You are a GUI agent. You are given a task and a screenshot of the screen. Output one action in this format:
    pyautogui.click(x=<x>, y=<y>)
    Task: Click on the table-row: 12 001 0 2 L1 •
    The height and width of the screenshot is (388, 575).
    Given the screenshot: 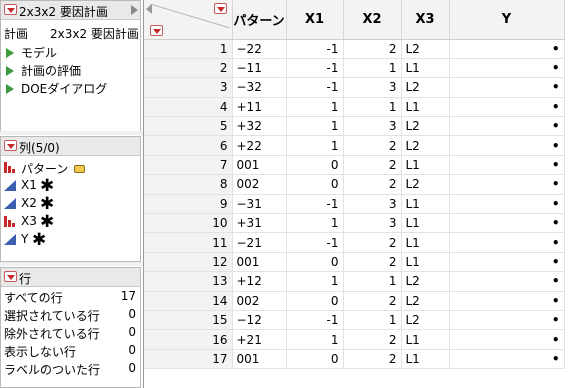 What is the action you would take?
    pyautogui.click(x=354, y=262)
    